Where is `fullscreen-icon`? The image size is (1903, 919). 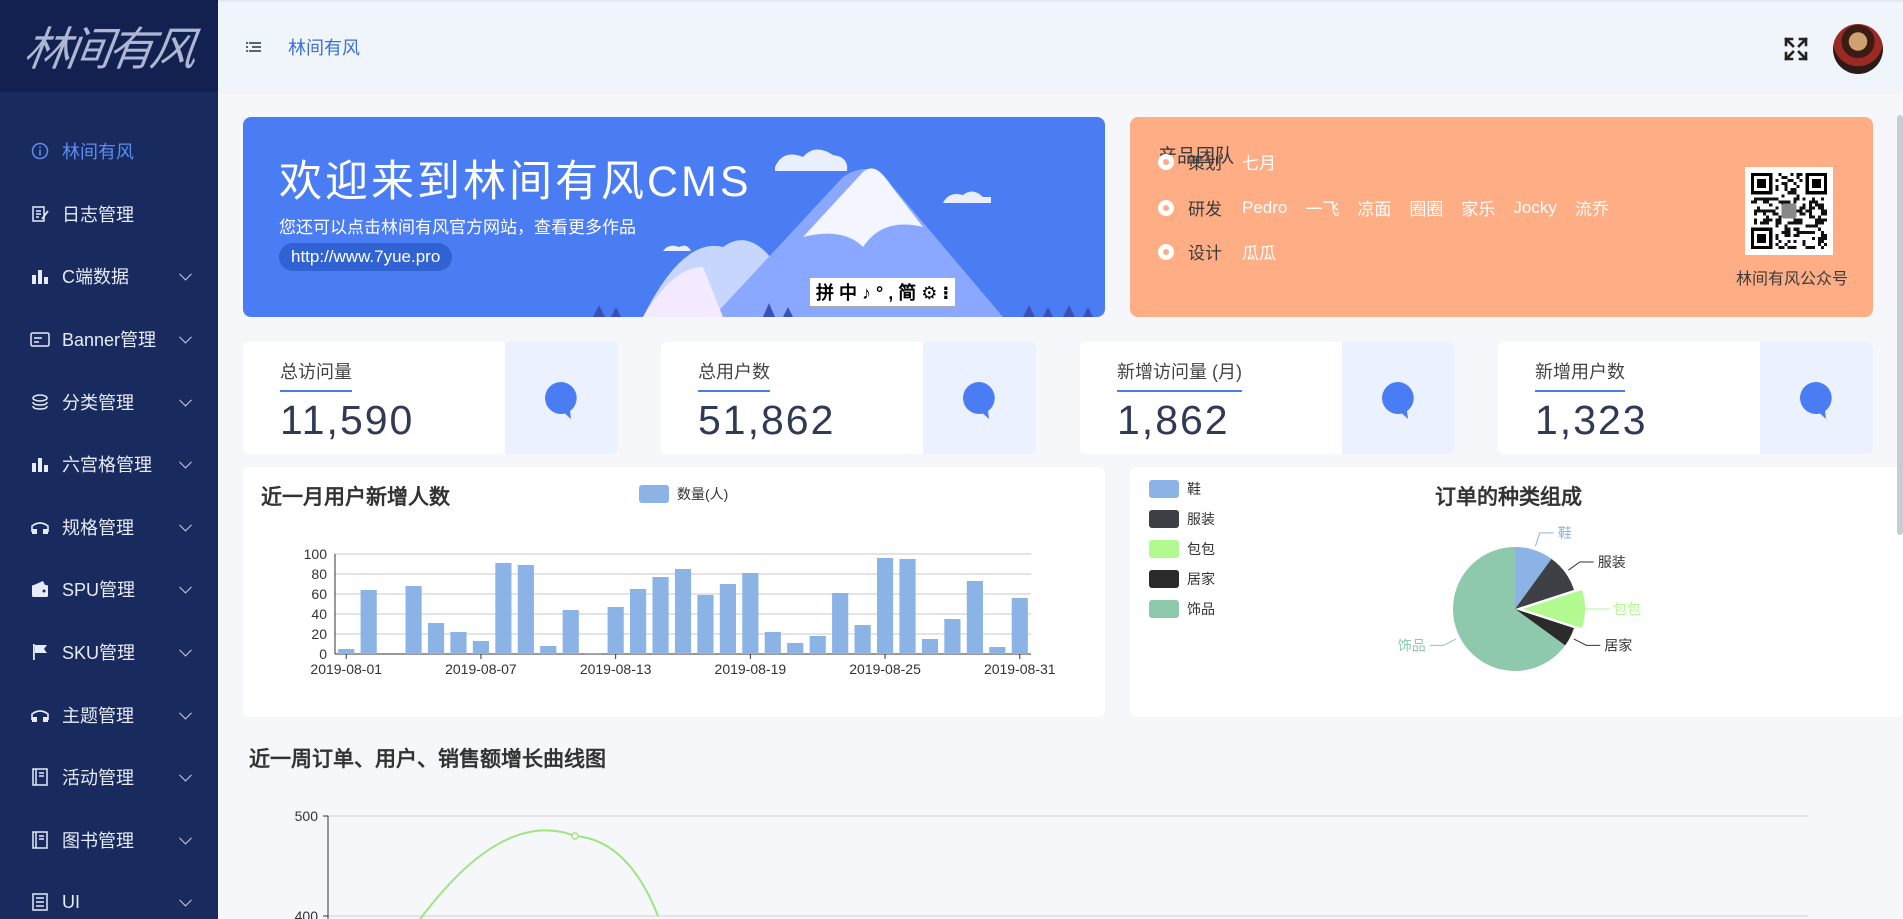
fullscreen-icon is located at coordinates (1796, 49).